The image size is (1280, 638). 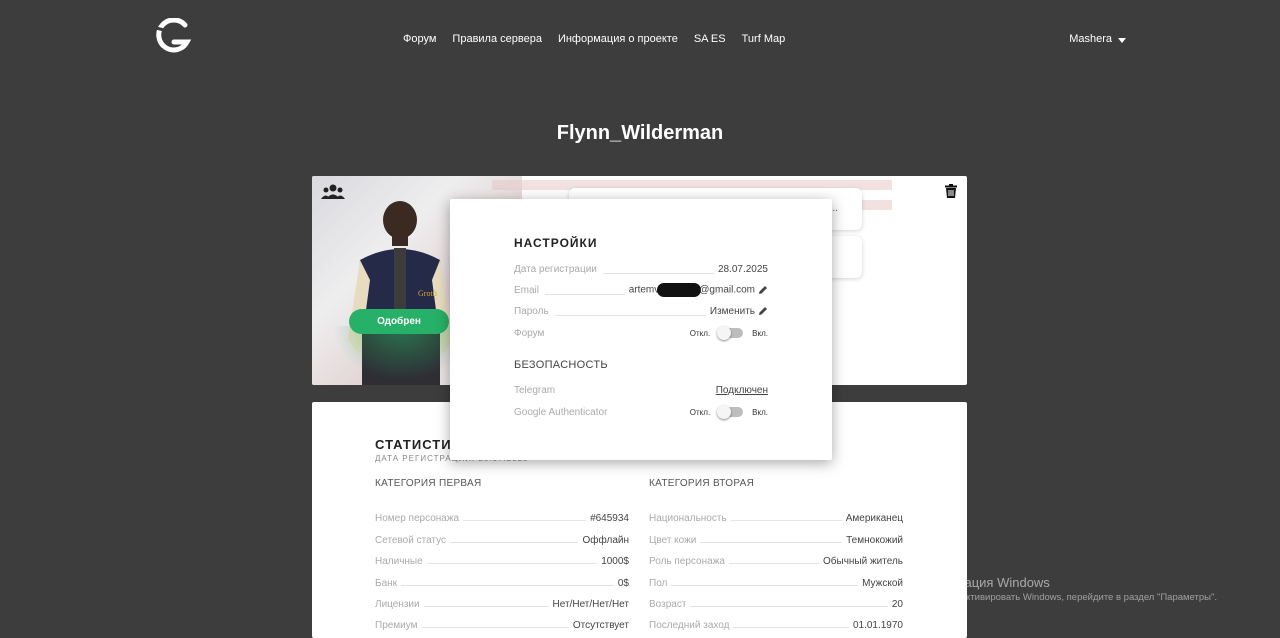 I want to click on stat-label: Возраст, so click(x=668, y=604).